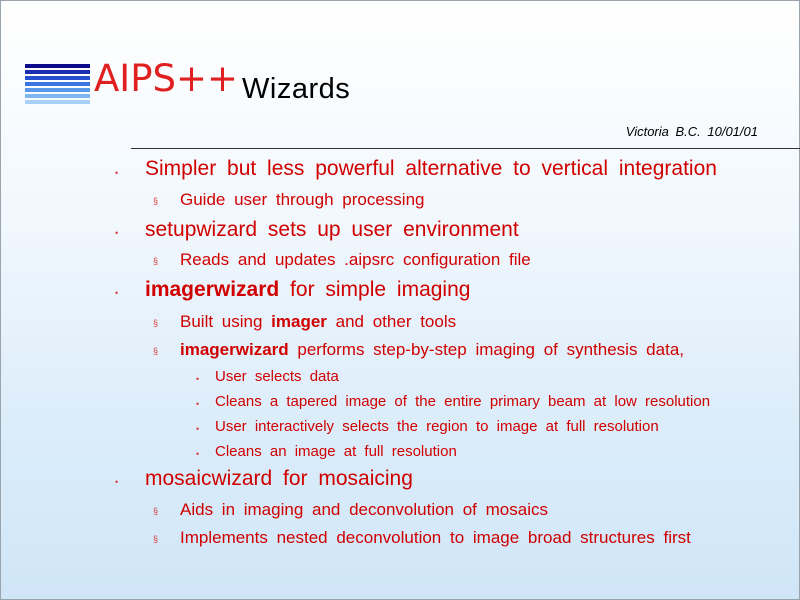  What do you see at coordinates (57, 85) in the screenshot?
I see `aips-logo-stripes` at bounding box center [57, 85].